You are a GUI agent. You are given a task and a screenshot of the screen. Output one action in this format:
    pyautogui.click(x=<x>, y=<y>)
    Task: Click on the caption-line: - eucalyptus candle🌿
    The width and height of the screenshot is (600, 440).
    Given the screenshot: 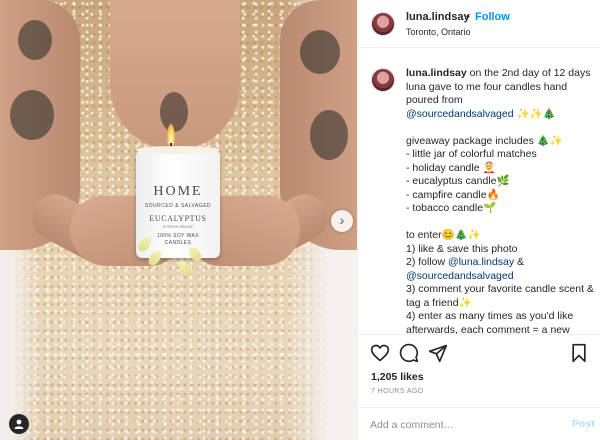 What is the action you would take?
    pyautogui.click(x=458, y=181)
    